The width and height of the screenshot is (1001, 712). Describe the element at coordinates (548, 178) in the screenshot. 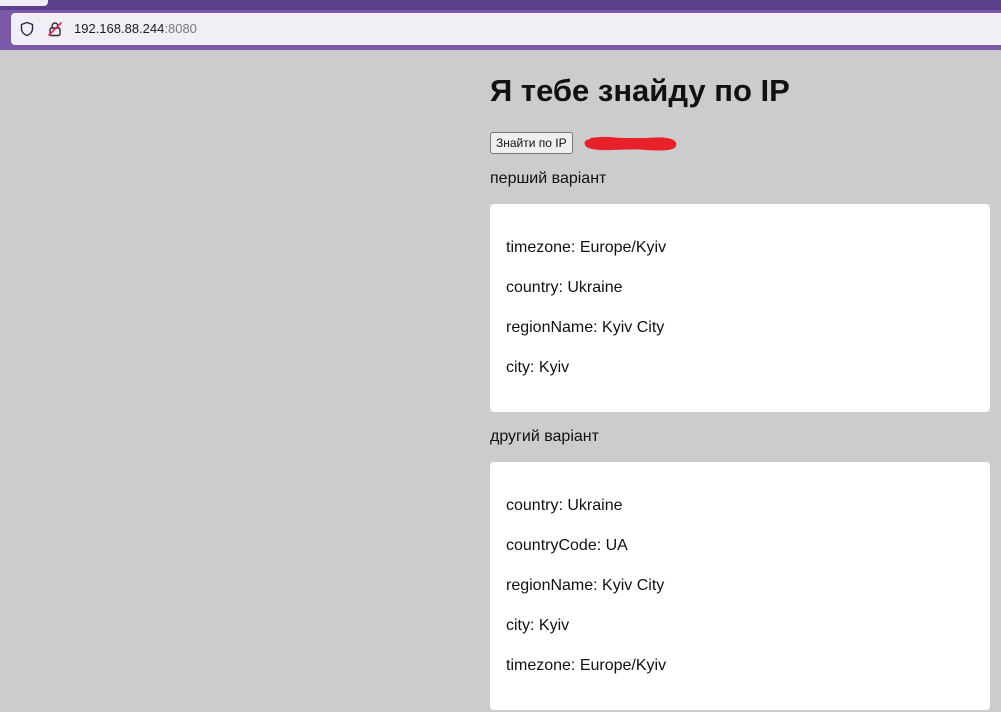

I see `first-variant-label: перший варіант` at that location.